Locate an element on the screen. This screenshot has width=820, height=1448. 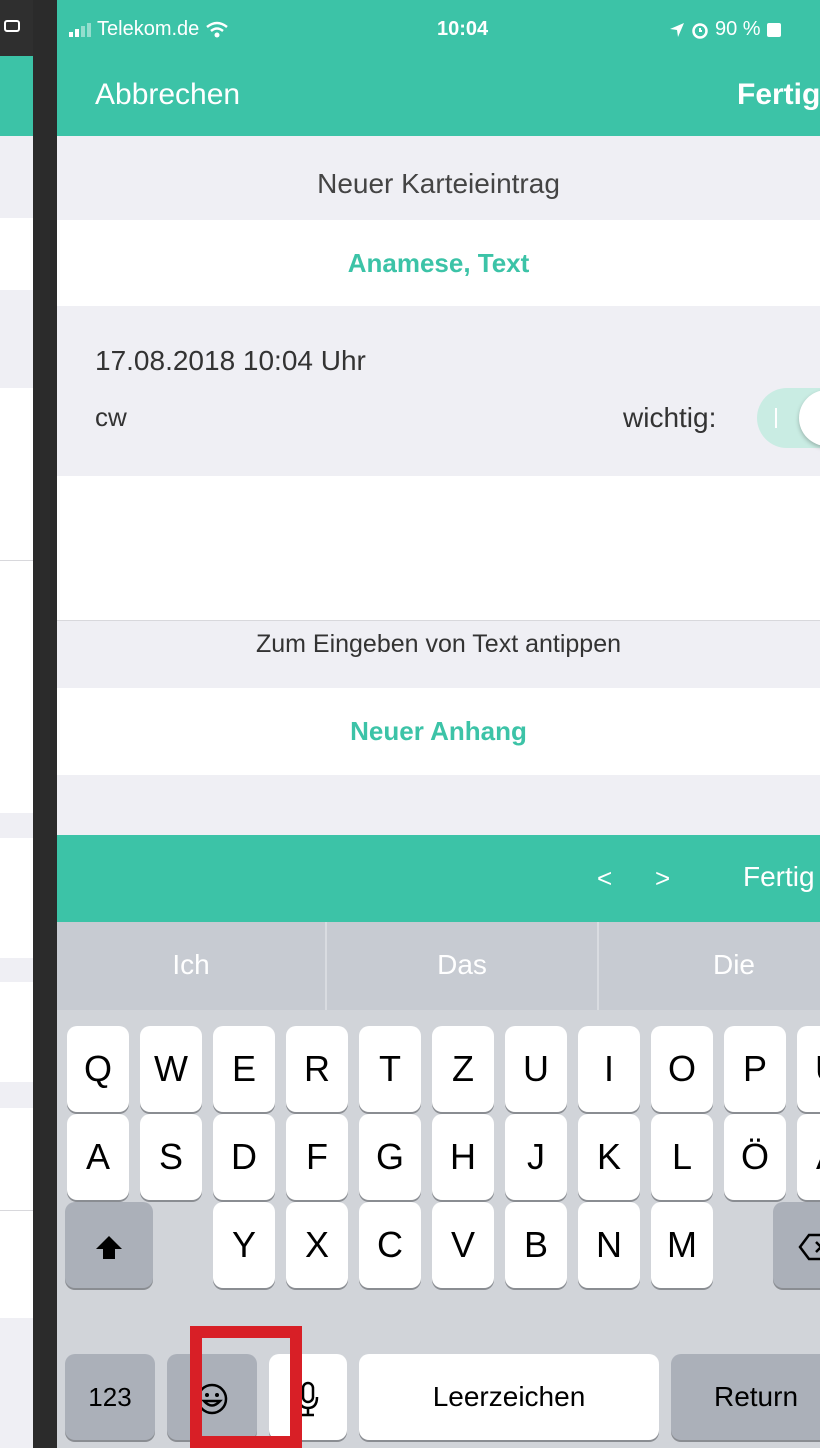
done-button: Fertig is located at coordinates (778, 95).